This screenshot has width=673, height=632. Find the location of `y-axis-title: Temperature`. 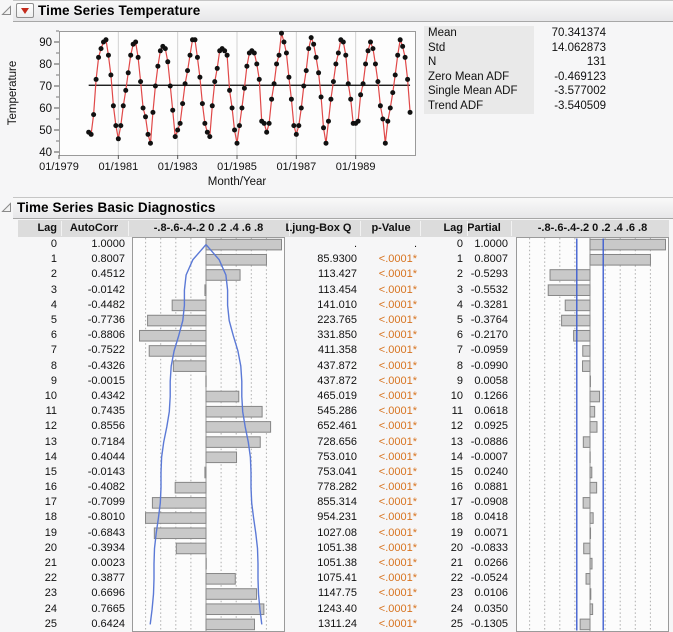

y-axis-title: Temperature is located at coordinates (13, 93).